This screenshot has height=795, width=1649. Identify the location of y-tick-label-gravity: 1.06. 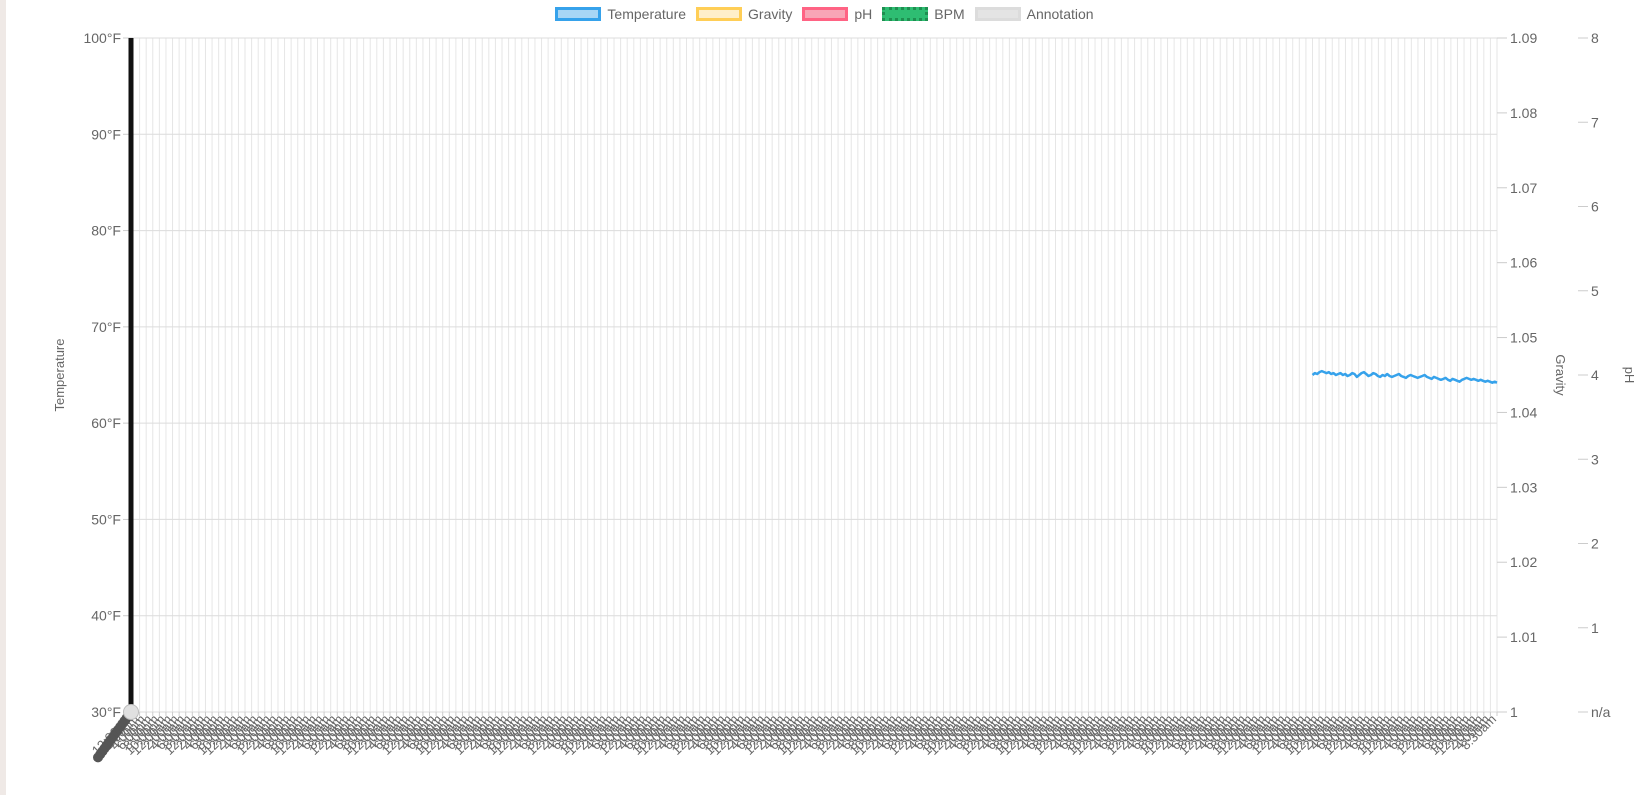
(1523, 263).